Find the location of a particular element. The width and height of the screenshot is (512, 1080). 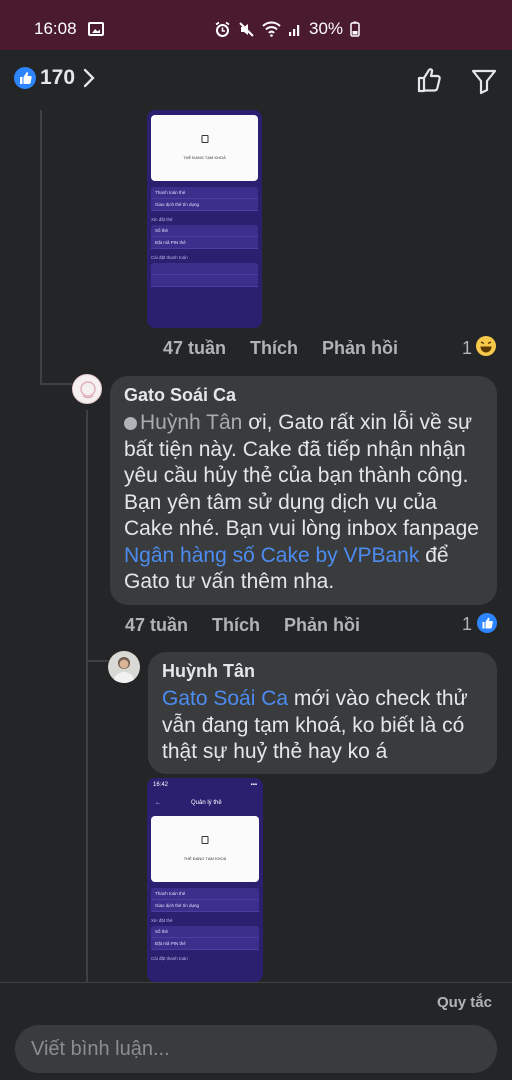

comment-author: Gato Soái Ca is located at coordinates (303, 395).